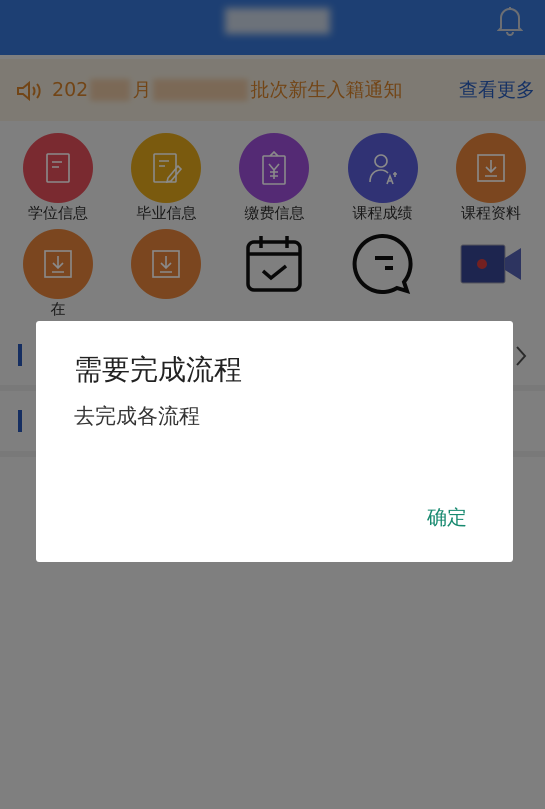  What do you see at coordinates (58, 309) in the screenshot?
I see `app-label: 在` at bounding box center [58, 309].